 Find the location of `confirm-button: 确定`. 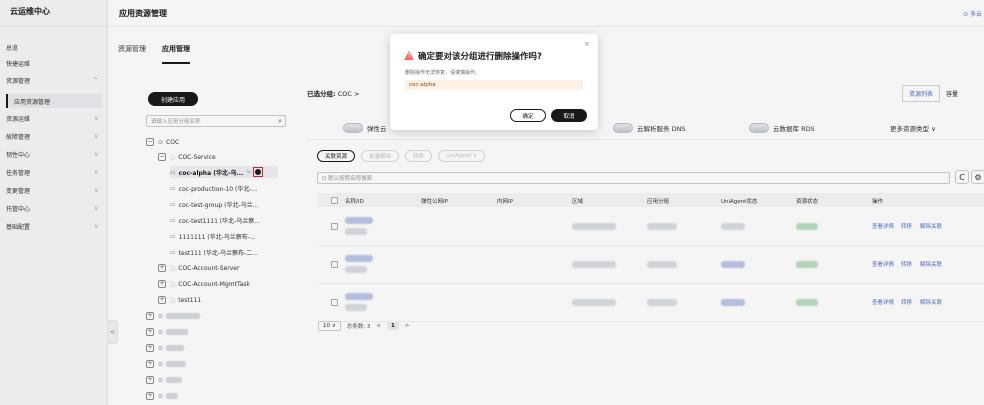

confirm-button: 确定 is located at coordinates (528, 115).